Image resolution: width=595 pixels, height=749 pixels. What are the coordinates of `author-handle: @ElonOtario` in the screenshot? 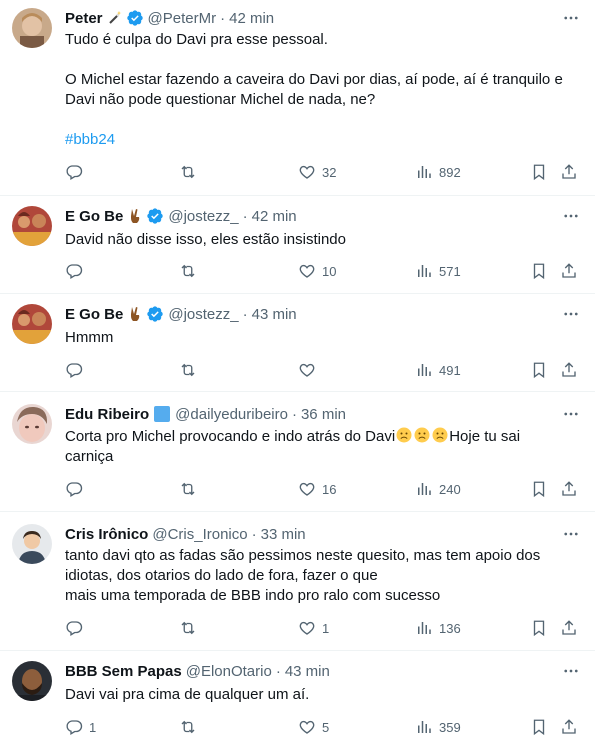 It's located at (229, 671).